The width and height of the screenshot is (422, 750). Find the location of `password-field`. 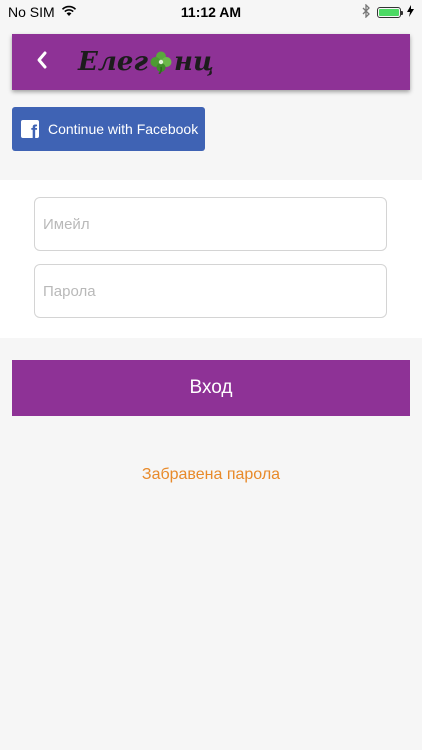

password-field is located at coordinates (210, 291).